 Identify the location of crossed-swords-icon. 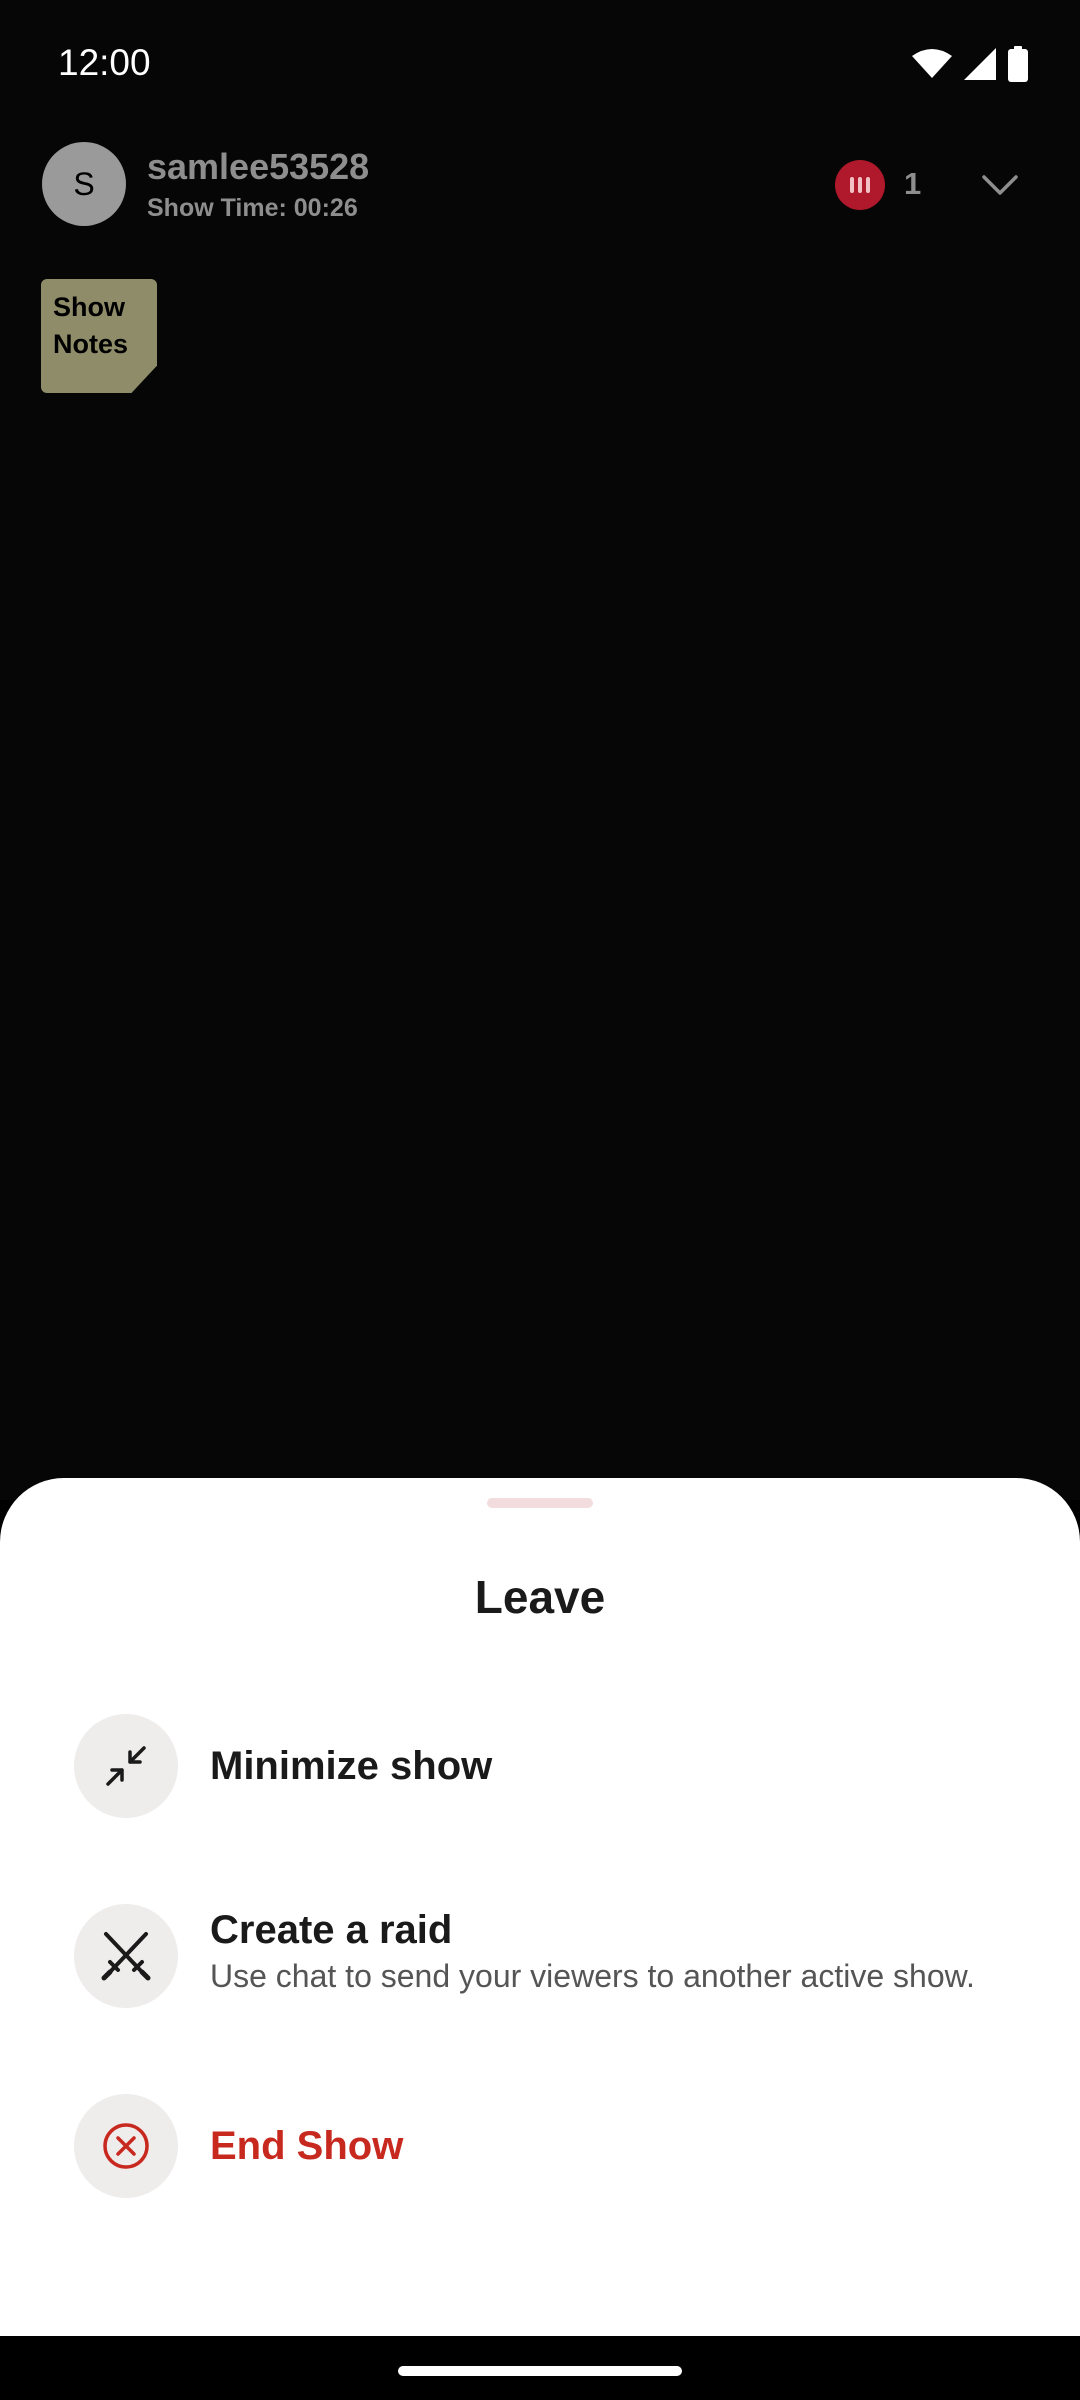
(126, 1956).